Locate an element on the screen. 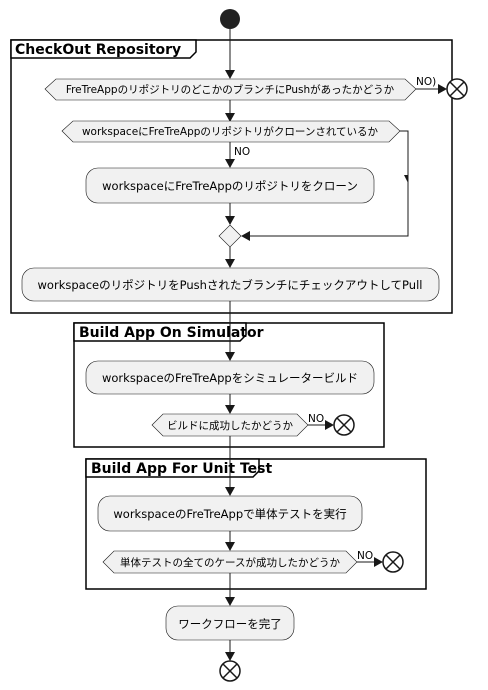  decision-push-exists-label: FreTreAppのリポジトリのどこかのブランチにPushがあったかどうか is located at coordinates (230, 89).